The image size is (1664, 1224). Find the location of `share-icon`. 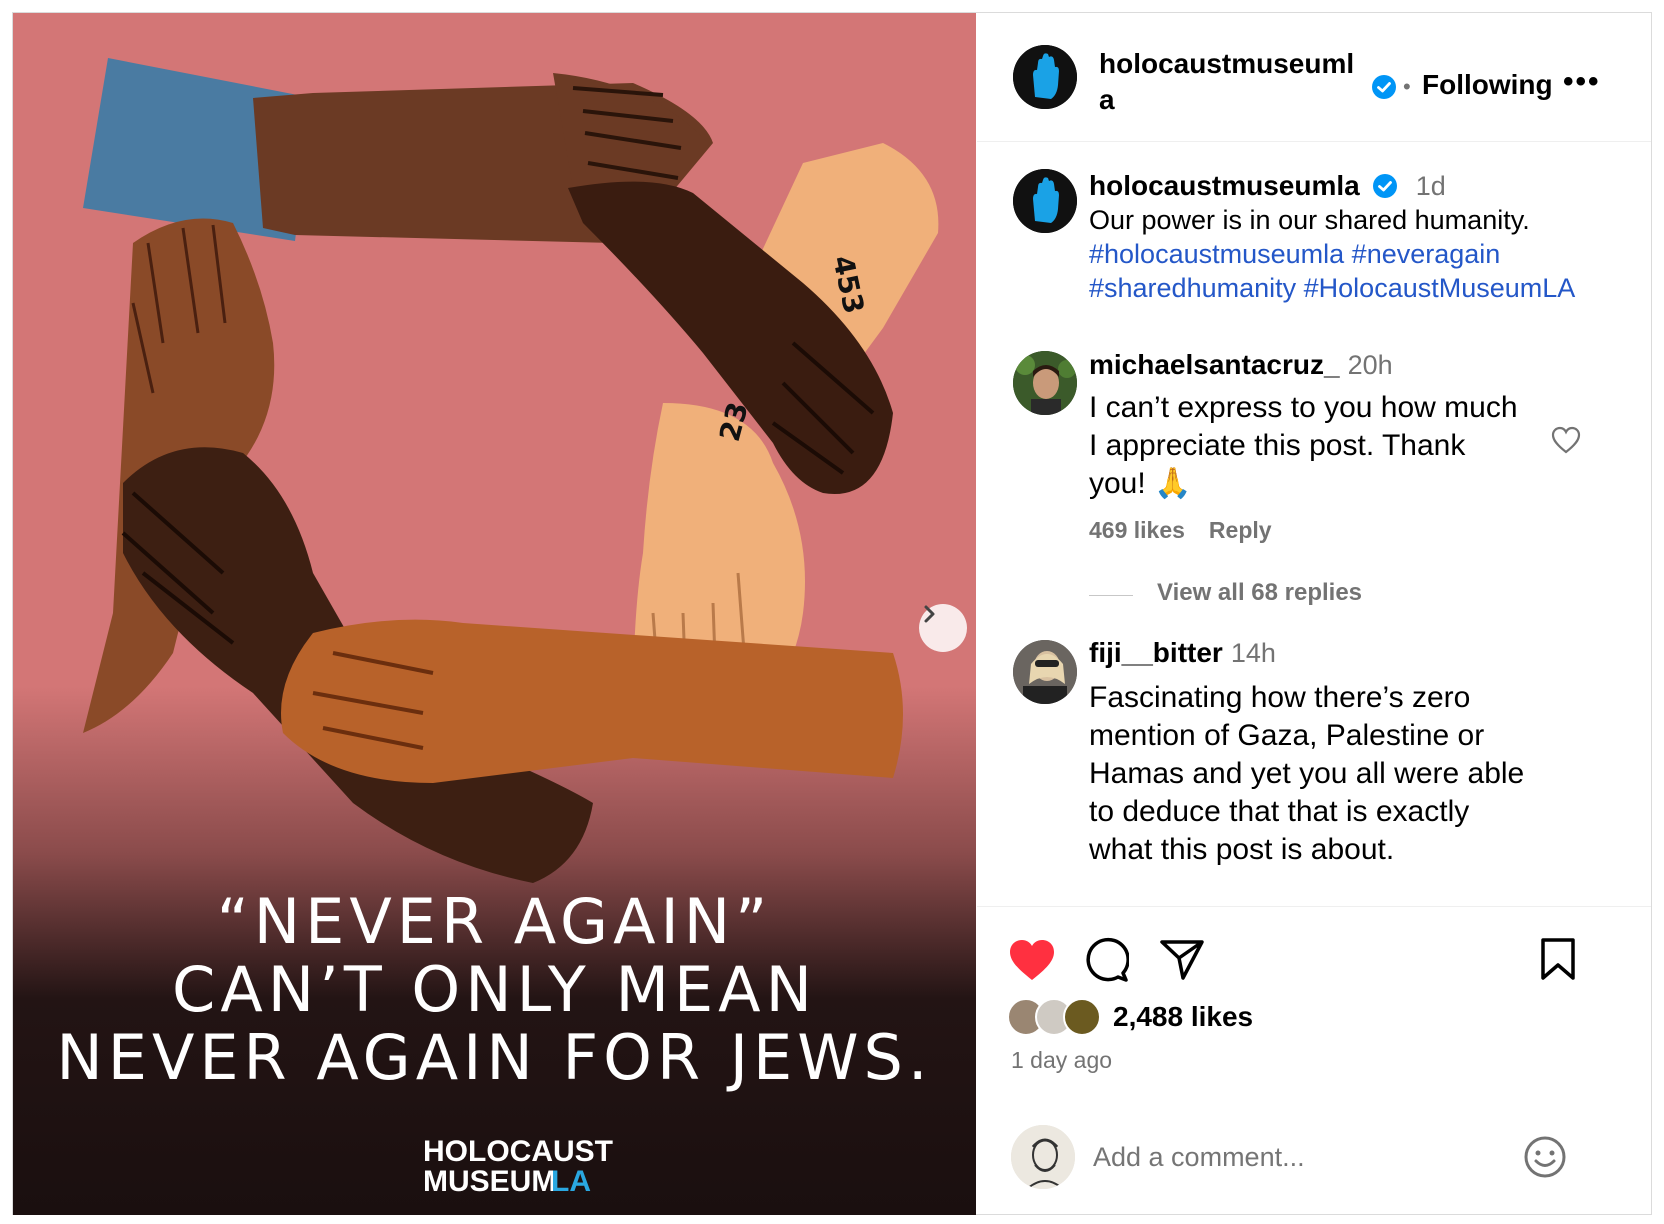

share-icon is located at coordinates (1182, 959).